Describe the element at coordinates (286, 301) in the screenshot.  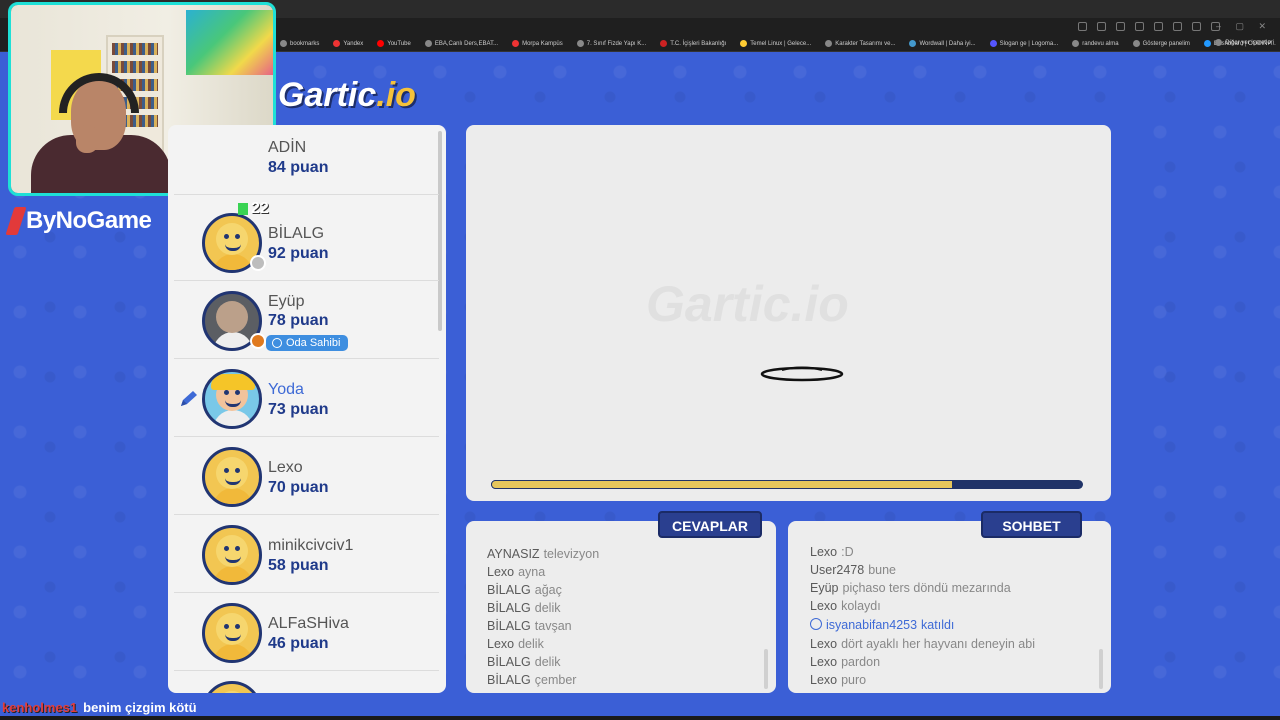
I see `player-name: Eyüp` at that location.